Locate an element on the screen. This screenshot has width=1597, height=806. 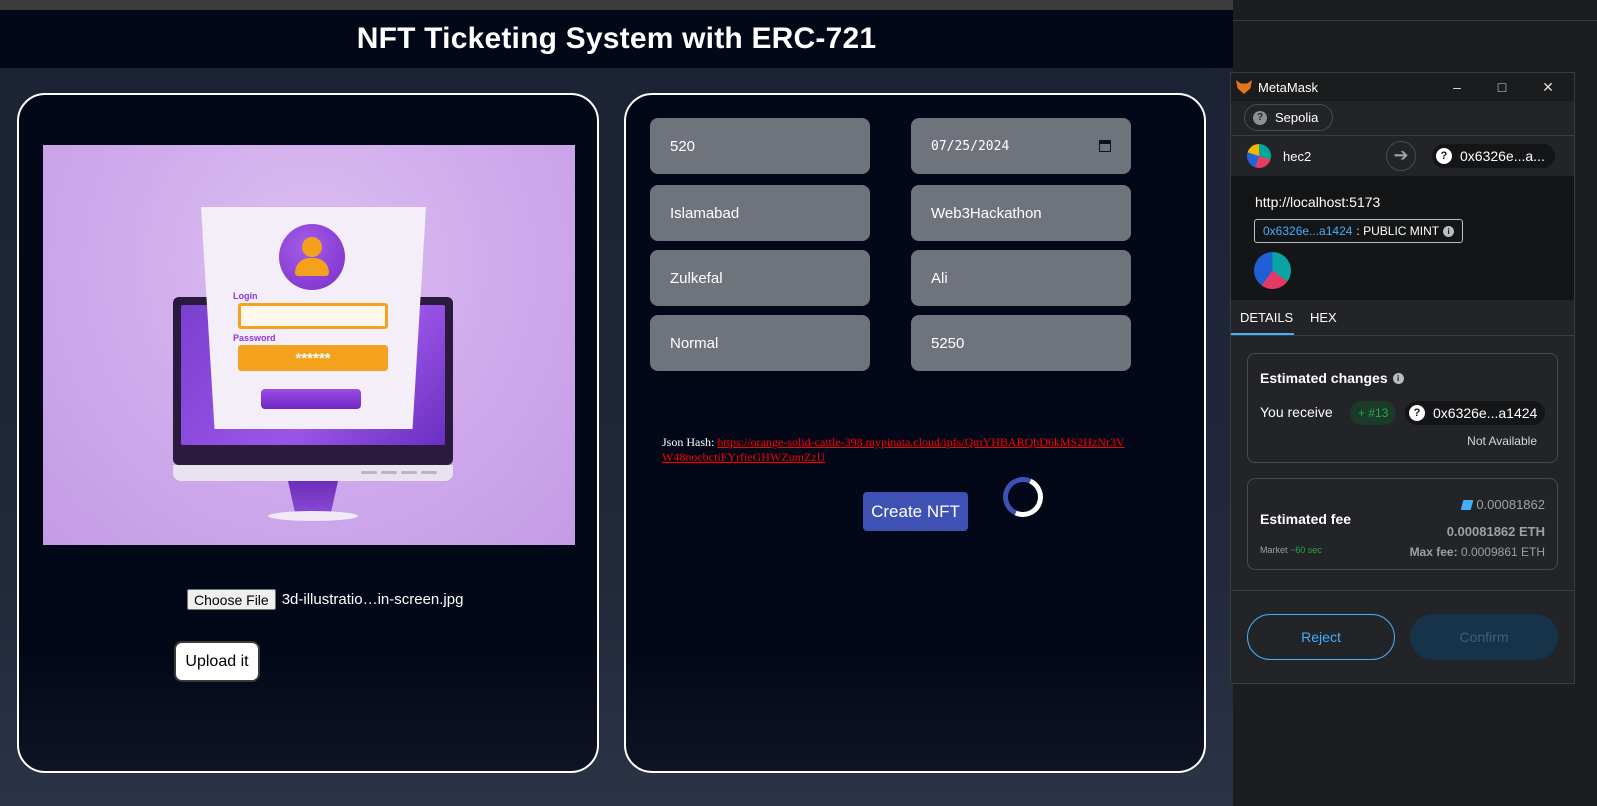
estimated-changes-title: Estimated changes i is located at coordinates (1332, 378).